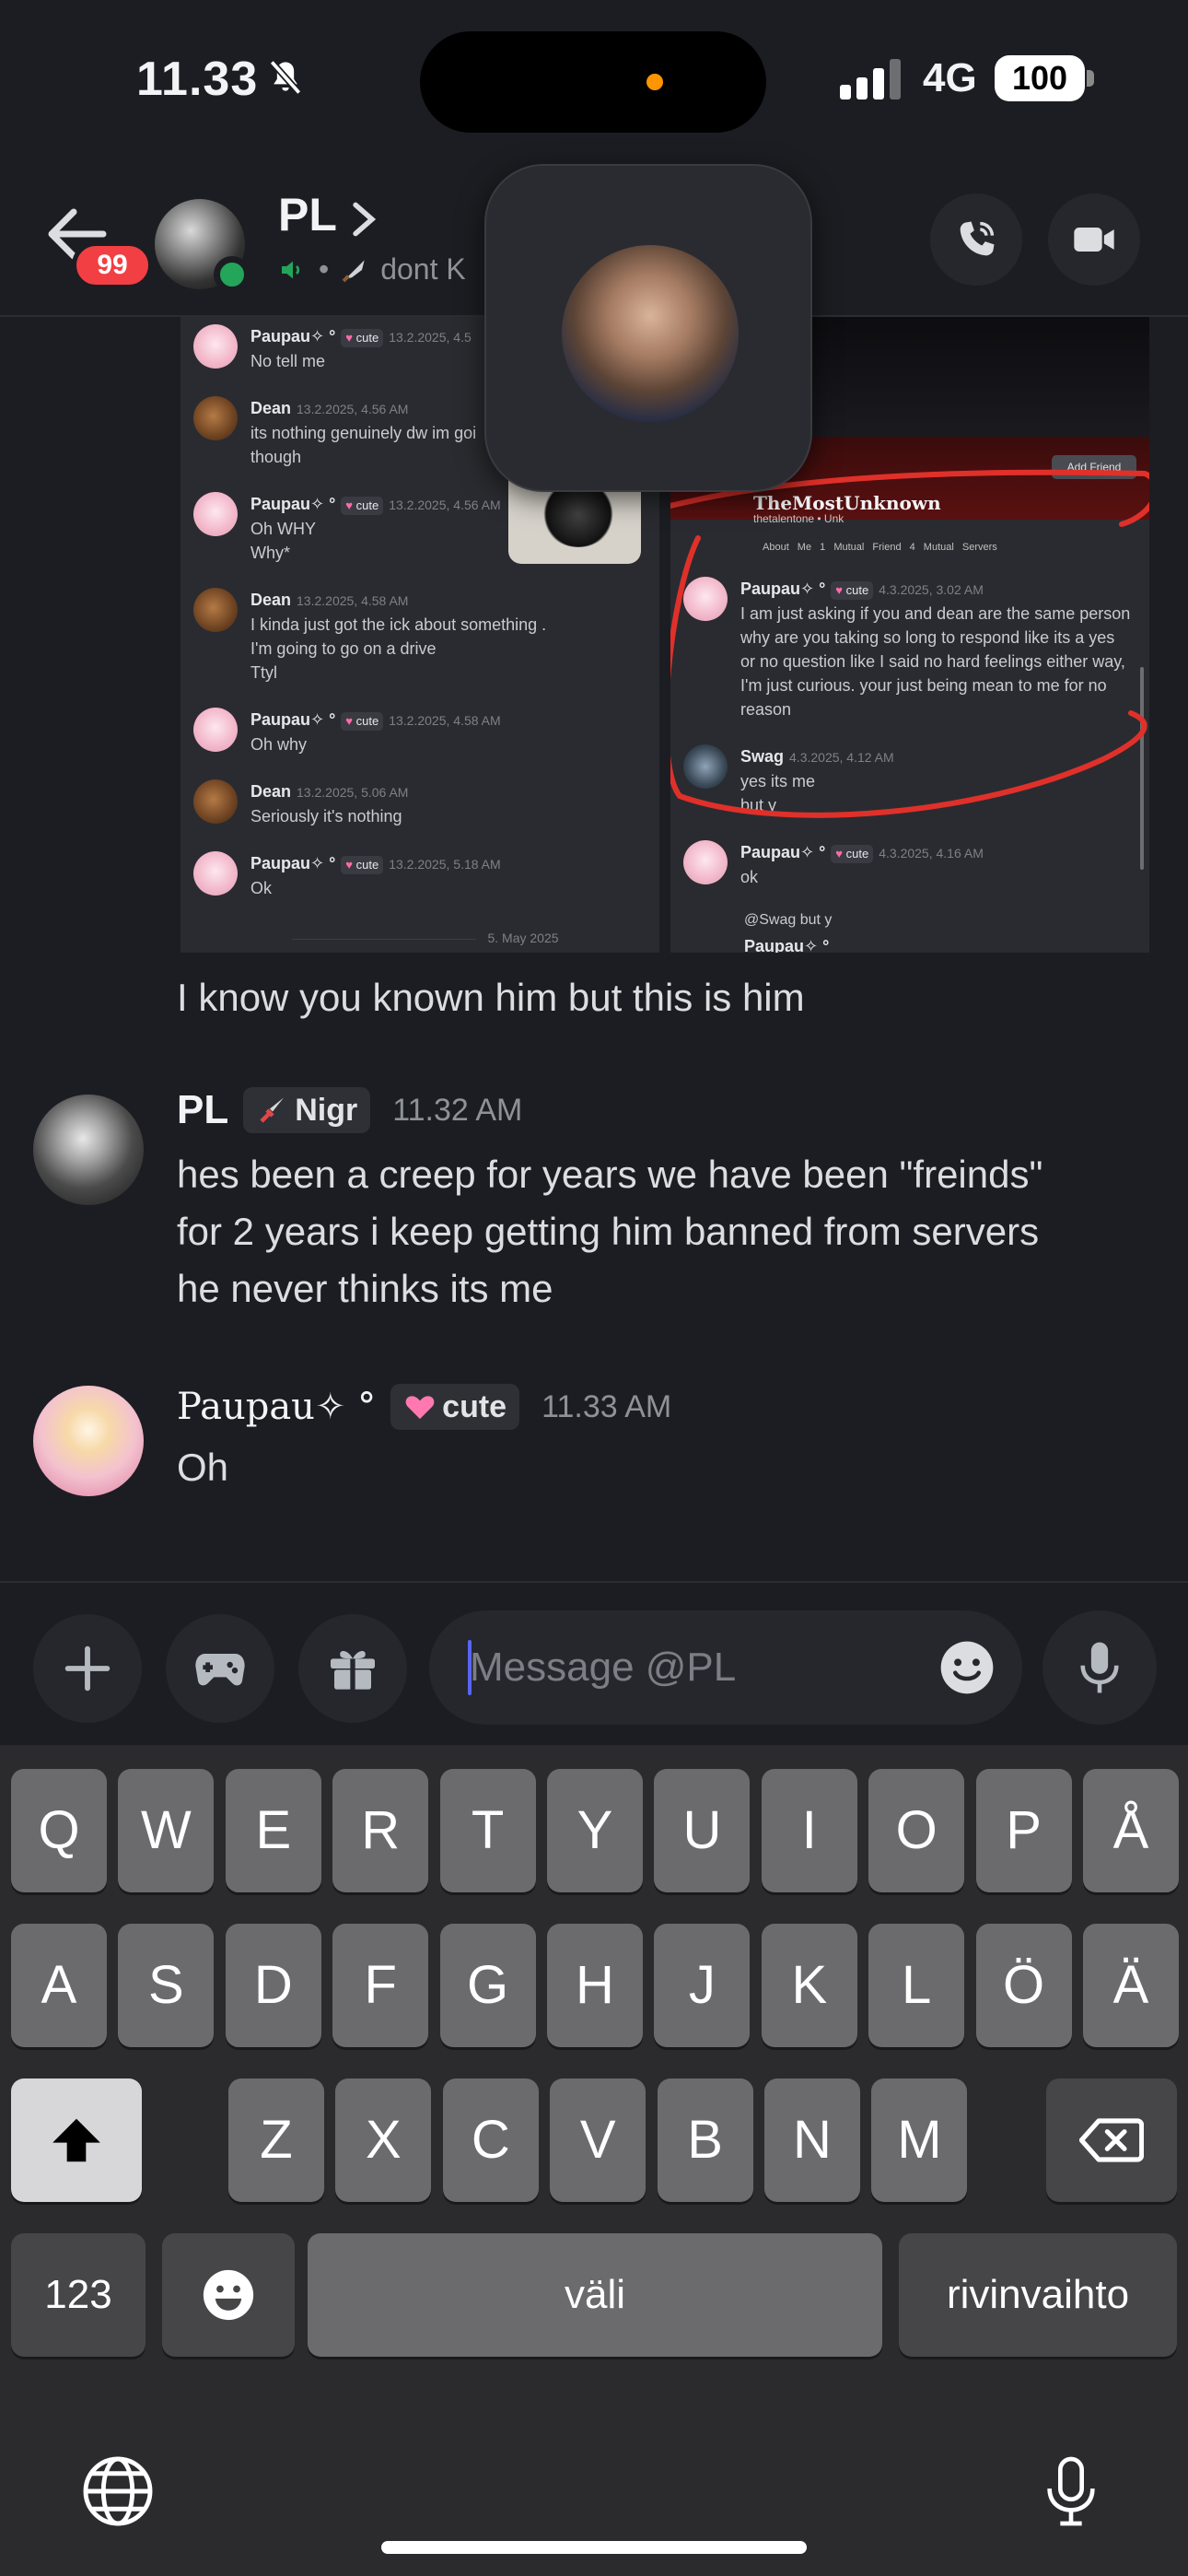  What do you see at coordinates (648, 328) in the screenshot?
I see `call-pip-overlay` at bounding box center [648, 328].